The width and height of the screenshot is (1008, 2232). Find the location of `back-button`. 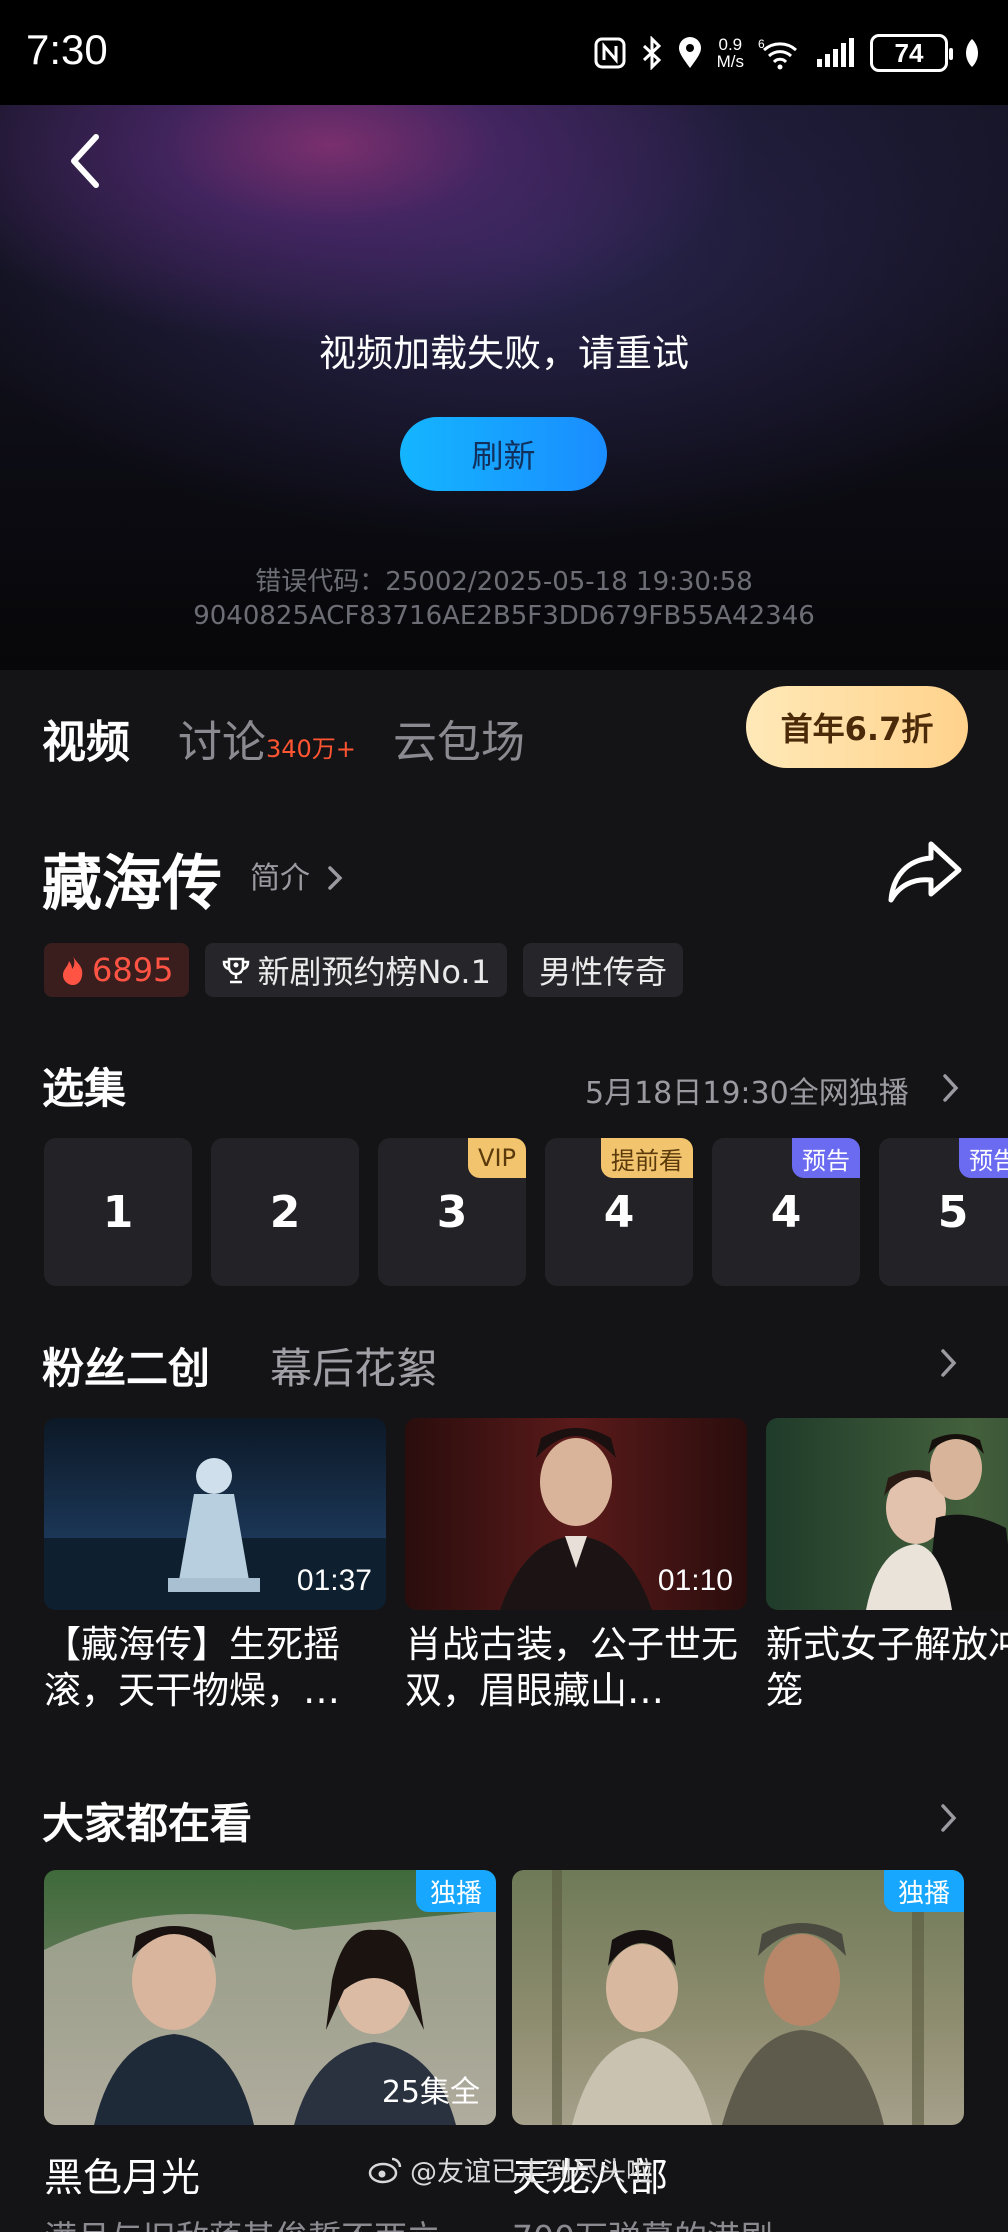

back-button is located at coordinates (86, 160).